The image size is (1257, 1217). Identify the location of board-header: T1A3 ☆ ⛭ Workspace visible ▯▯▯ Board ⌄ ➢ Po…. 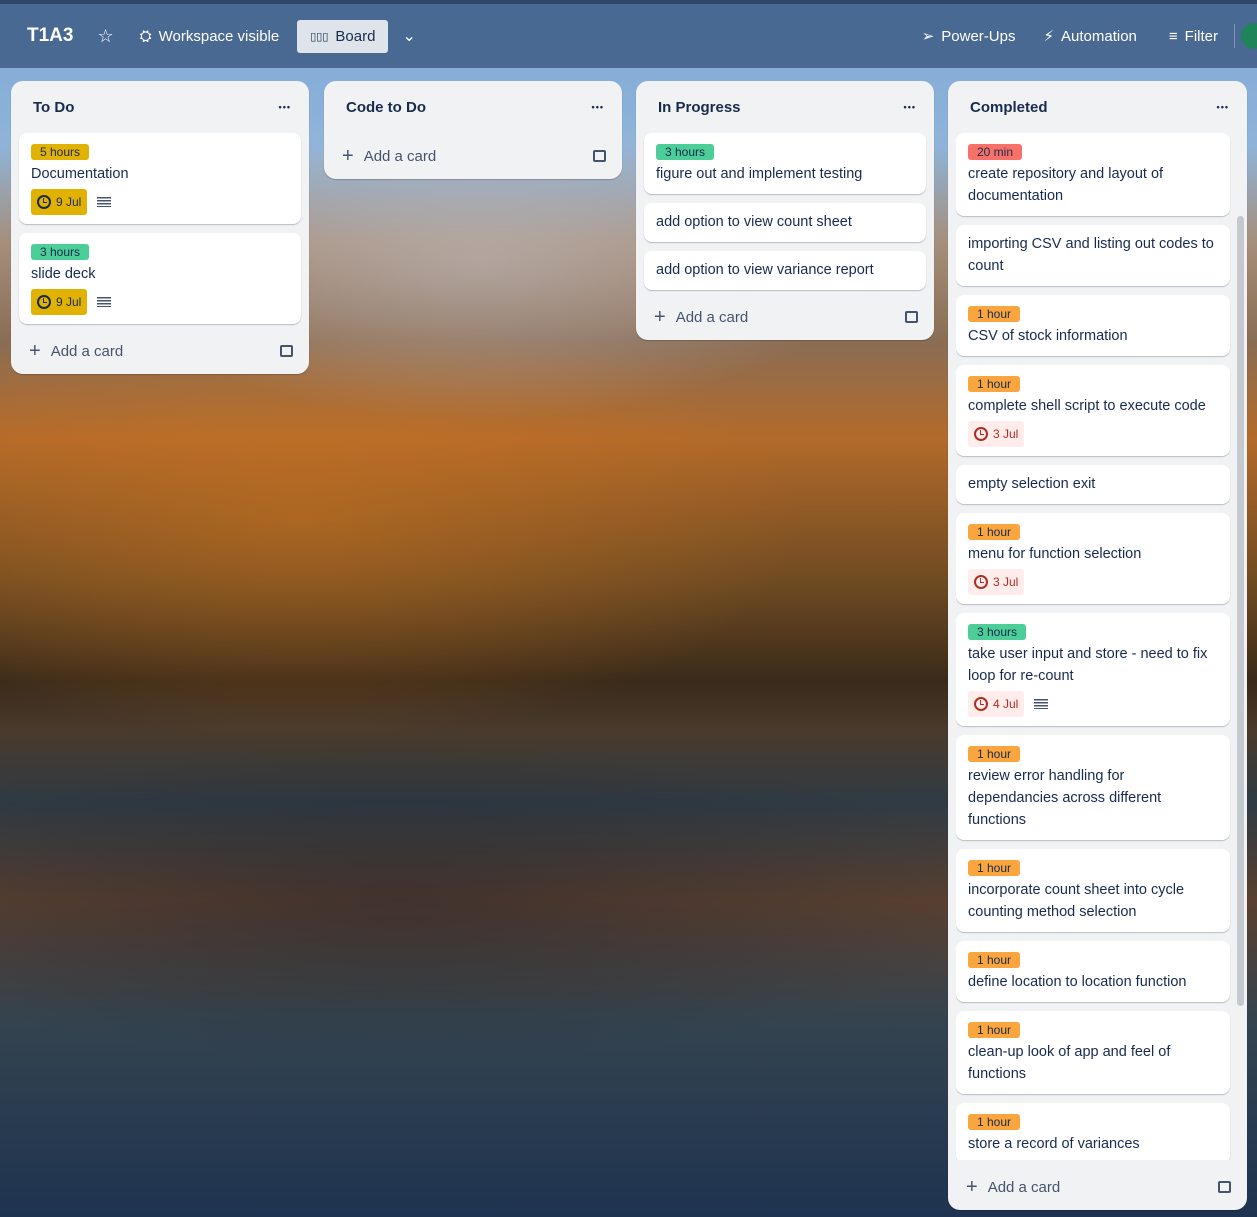
(628, 36).